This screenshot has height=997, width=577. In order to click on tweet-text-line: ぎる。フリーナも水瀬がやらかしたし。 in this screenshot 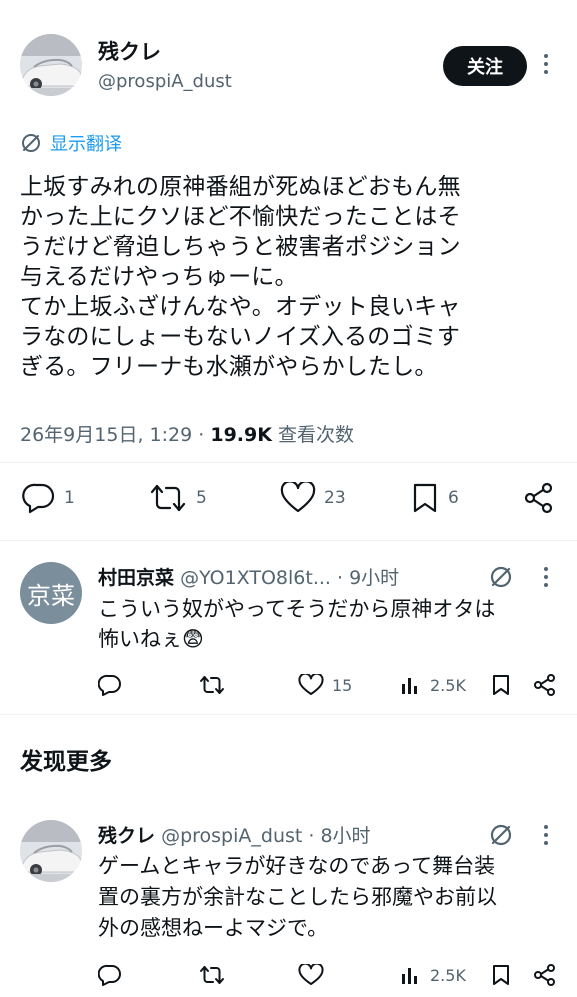, I will do `click(229, 367)`.